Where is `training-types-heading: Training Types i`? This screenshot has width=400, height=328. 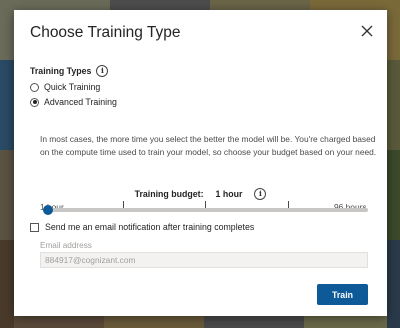
training-types-heading: Training Types i is located at coordinates (69, 71).